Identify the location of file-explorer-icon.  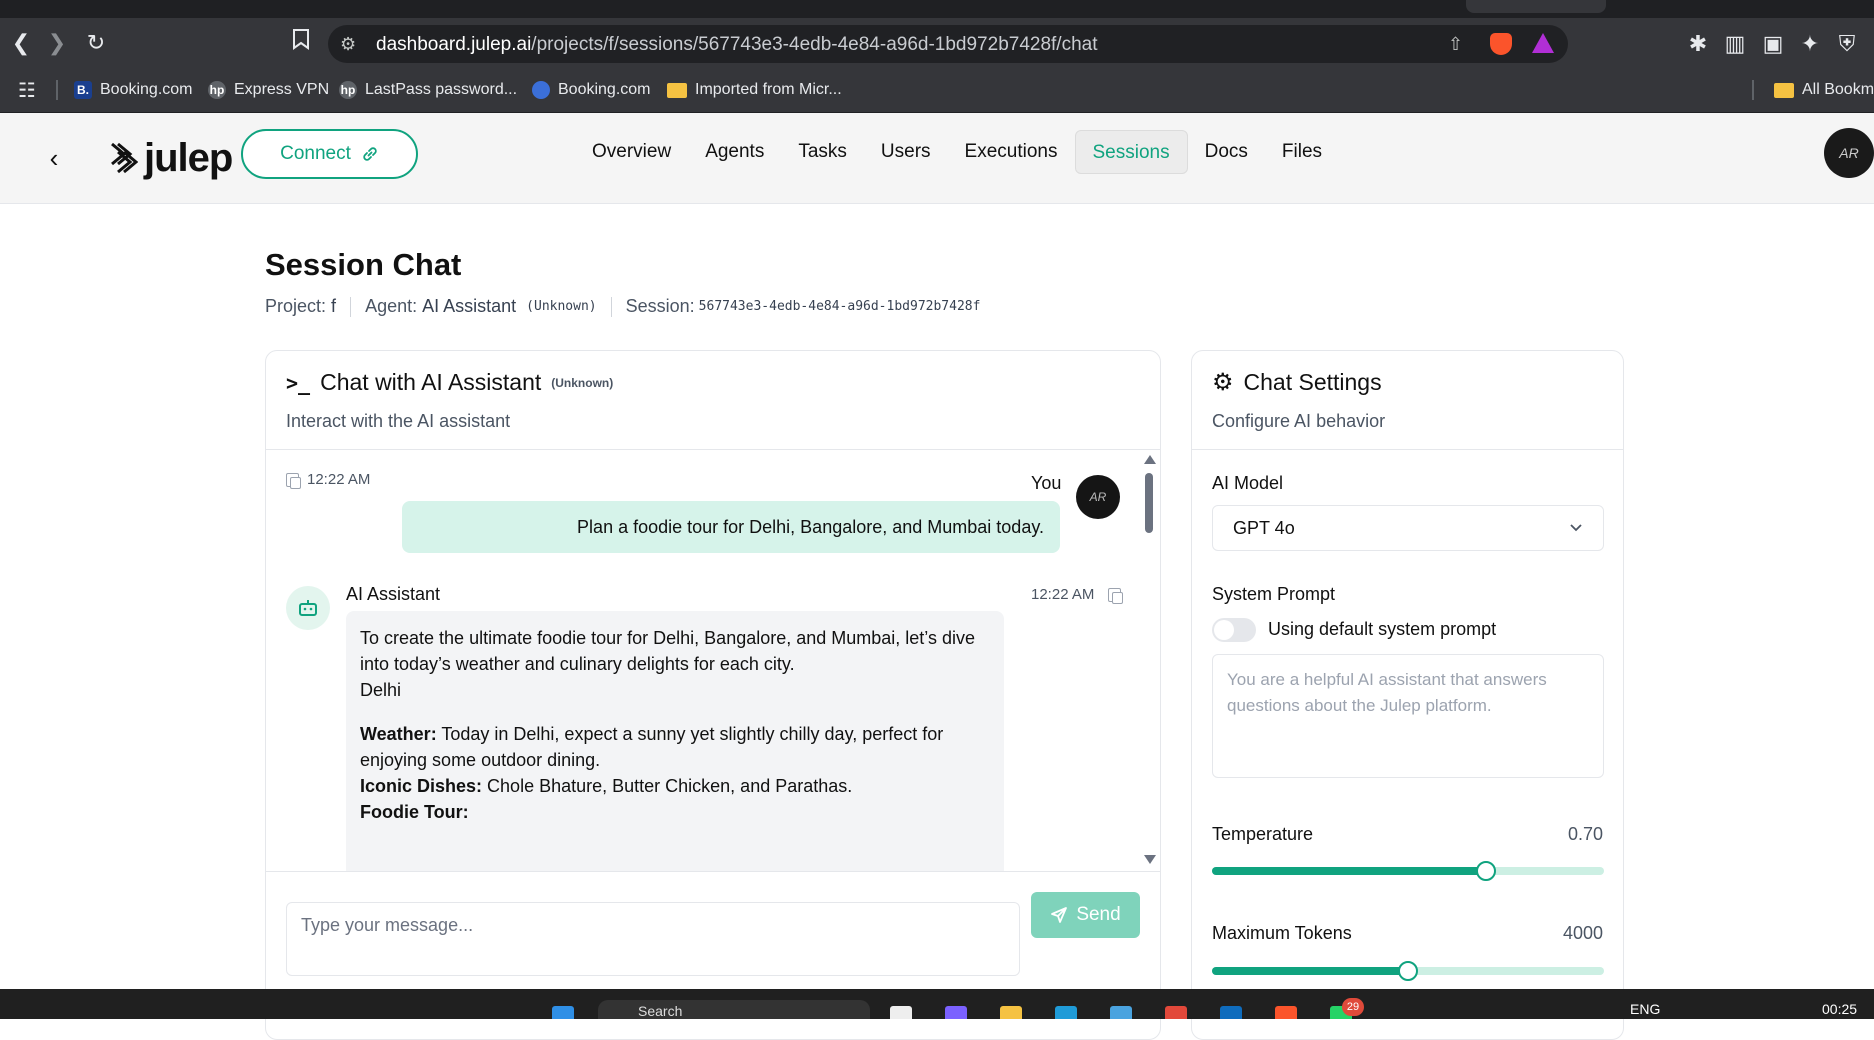
(1011, 1012).